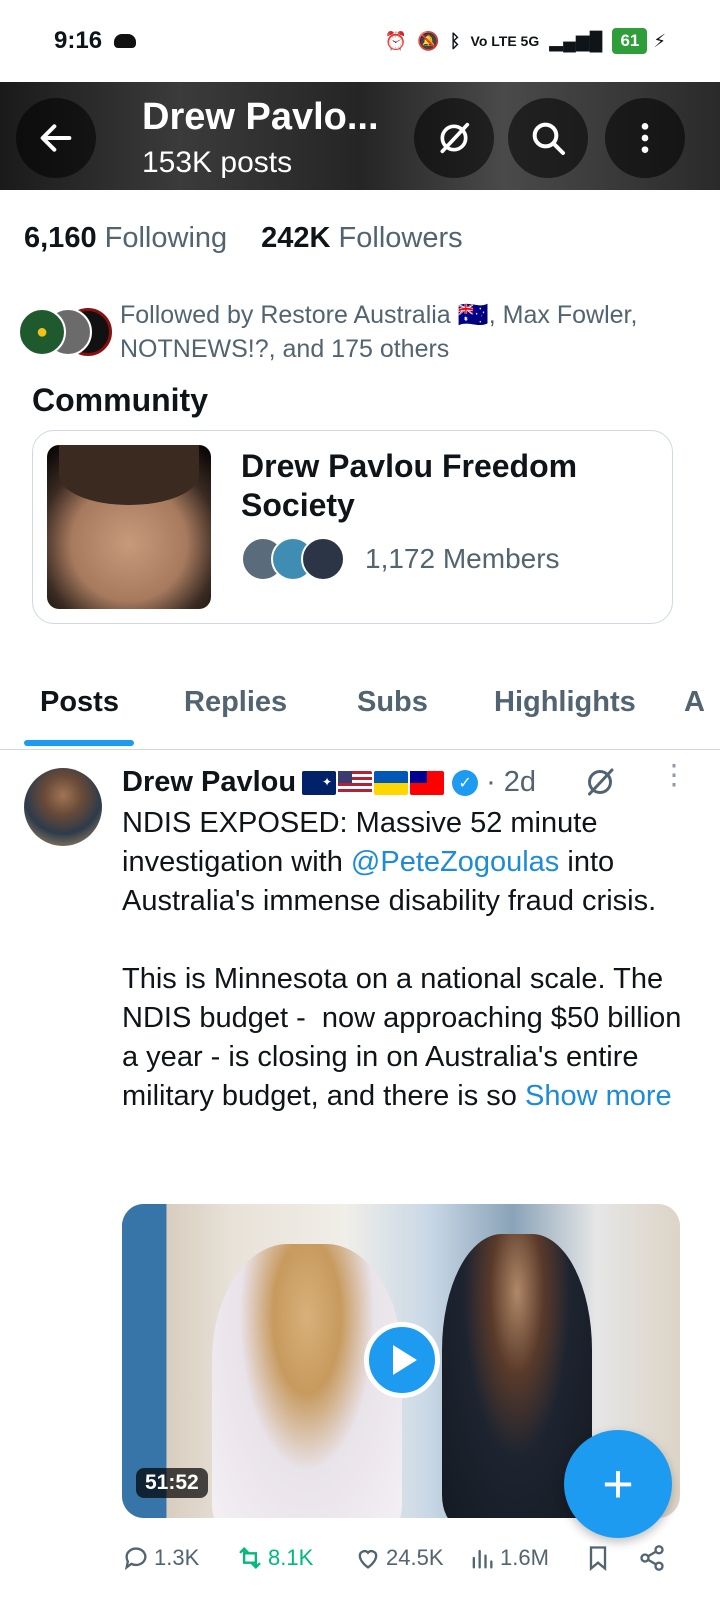  I want to click on post-timestamp: · 2d, so click(511, 782).